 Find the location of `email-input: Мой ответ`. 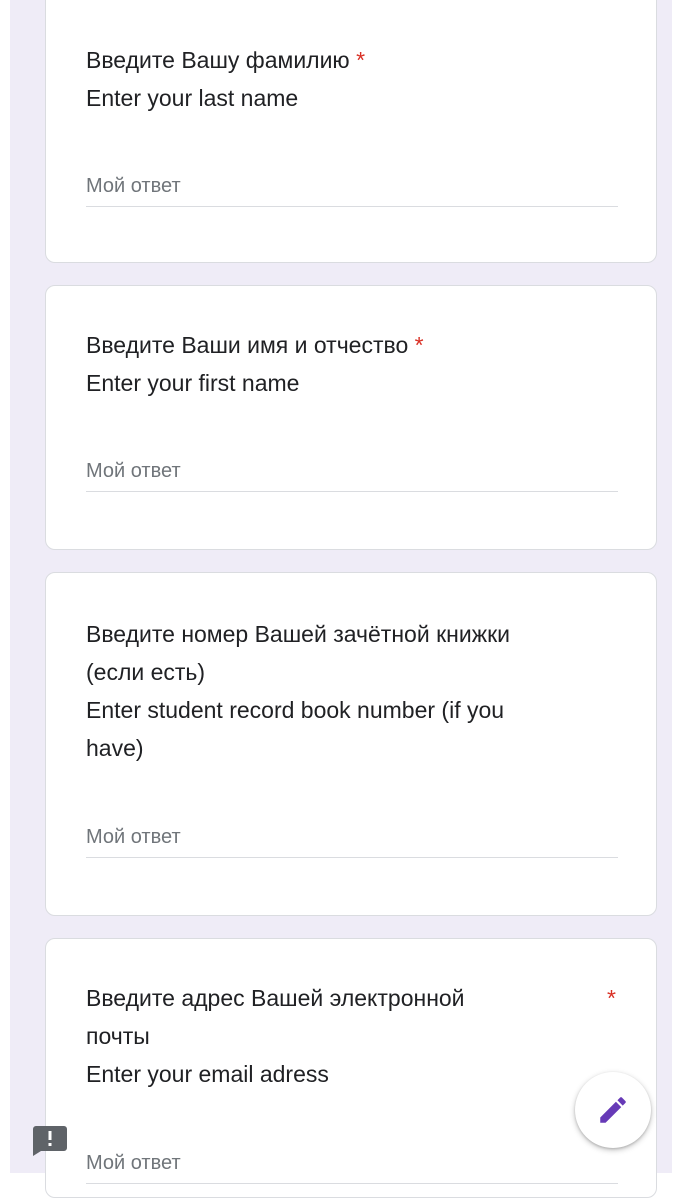

email-input: Мой ответ is located at coordinates (352, 1168).